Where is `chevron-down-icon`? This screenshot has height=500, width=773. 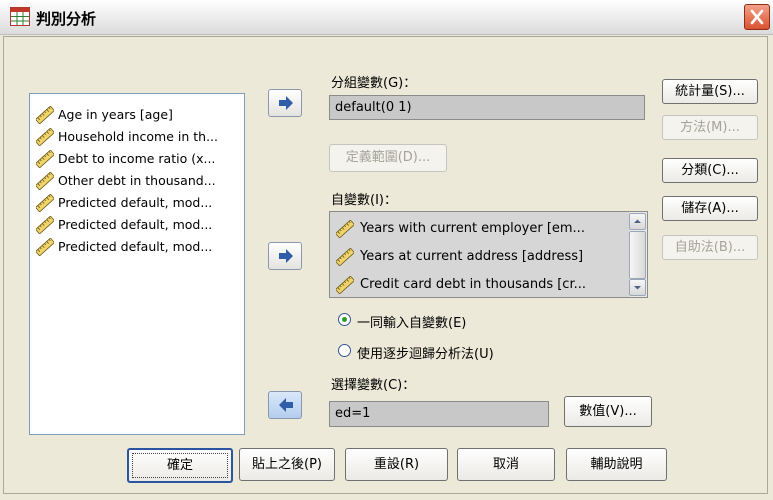 chevron-down-icon is located at coordinates (637, 288).